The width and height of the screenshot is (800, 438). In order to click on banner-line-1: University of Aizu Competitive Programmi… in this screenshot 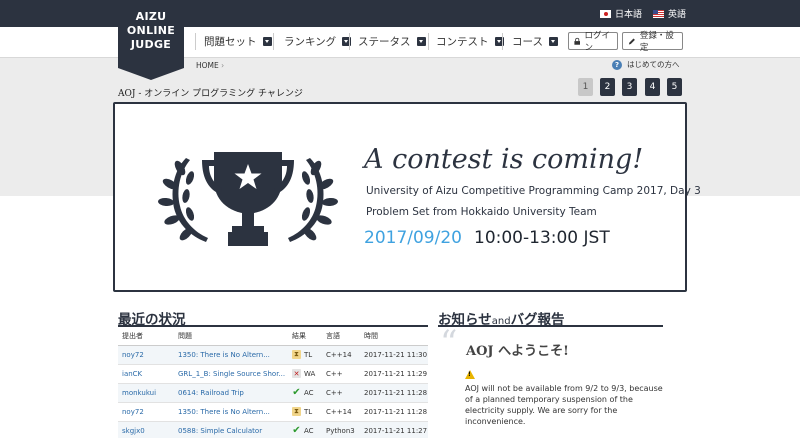, I will do `click(533, 191)`.